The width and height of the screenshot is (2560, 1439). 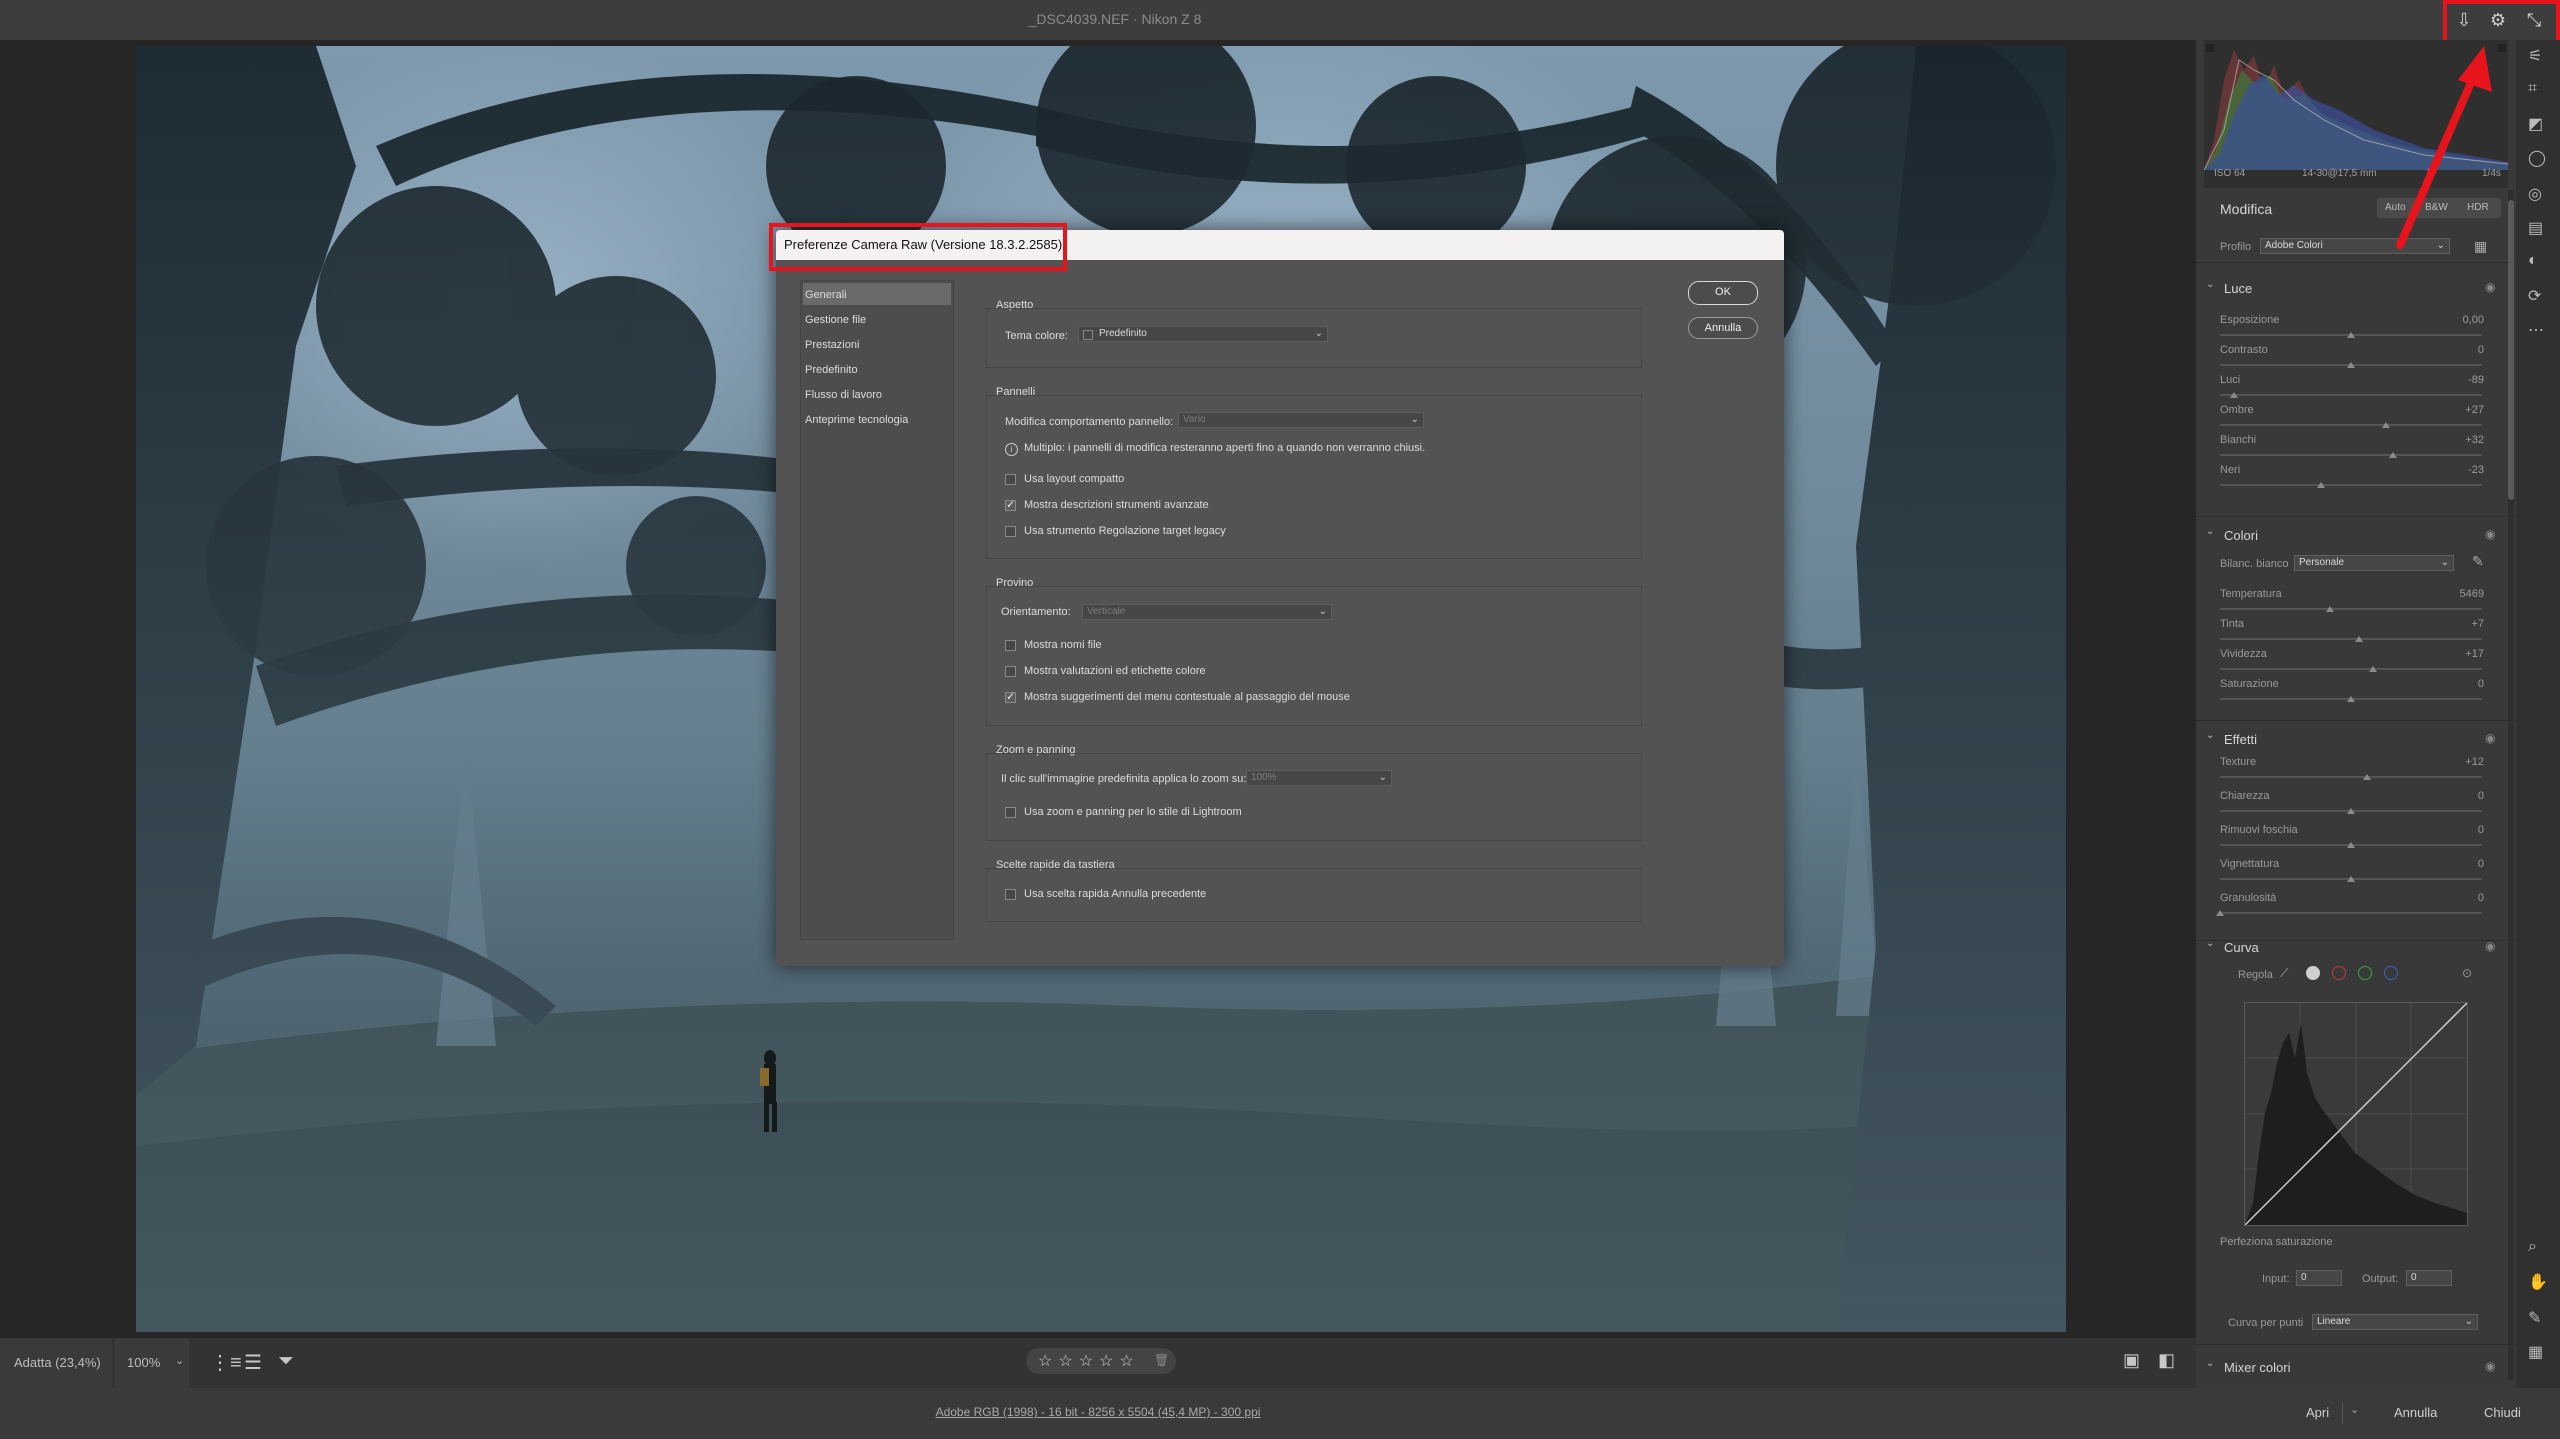 I want to click on slider-value: -23, so click(x=2460, y=470).